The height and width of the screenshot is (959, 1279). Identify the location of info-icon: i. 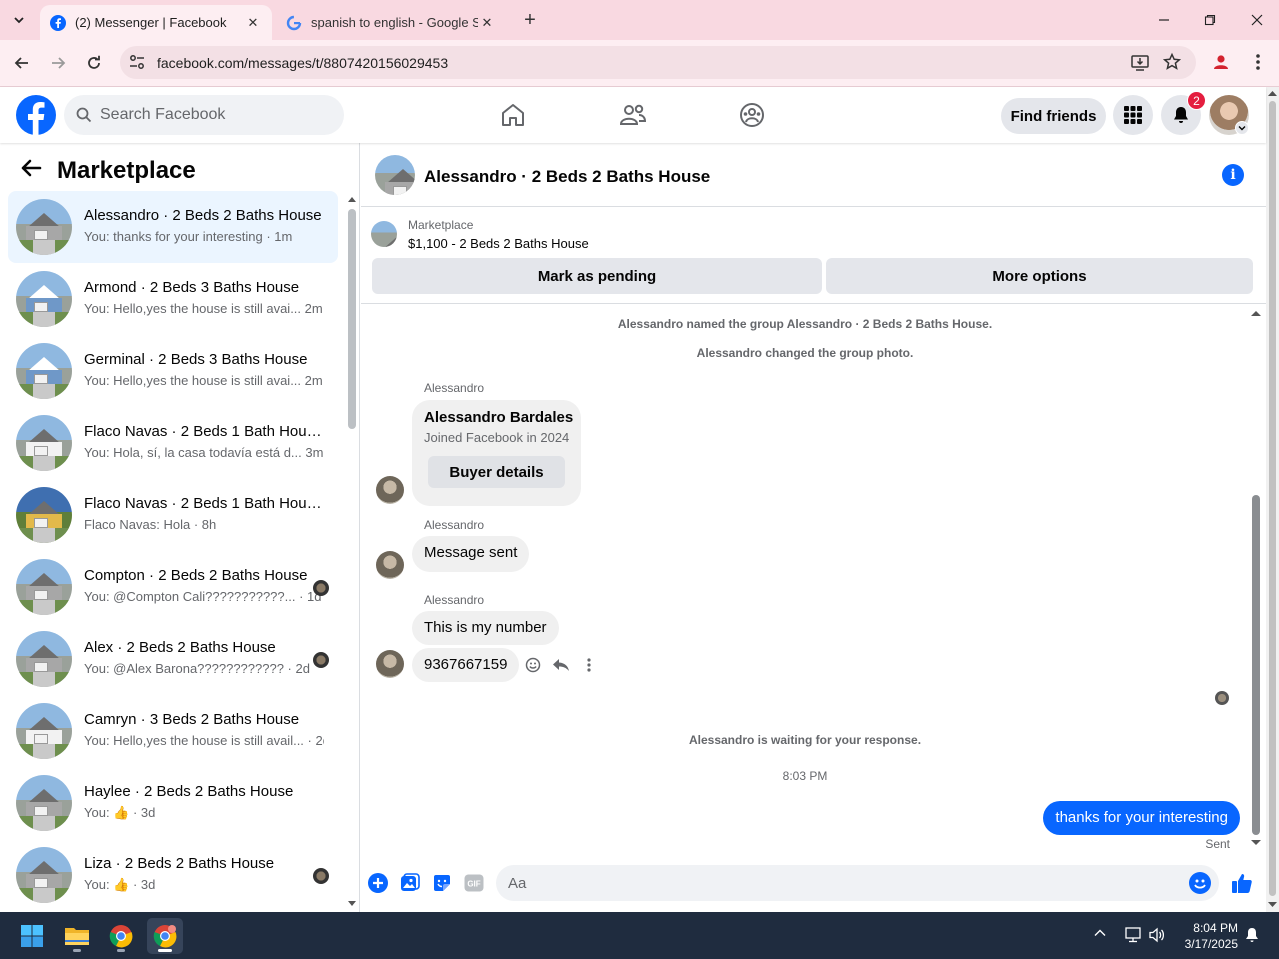
(1233, 175).